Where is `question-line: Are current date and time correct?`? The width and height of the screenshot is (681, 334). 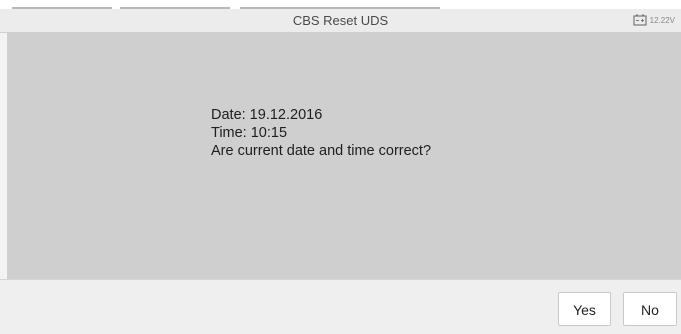
question-line: Are current date and time correct? is located at coordinates (321, 151).